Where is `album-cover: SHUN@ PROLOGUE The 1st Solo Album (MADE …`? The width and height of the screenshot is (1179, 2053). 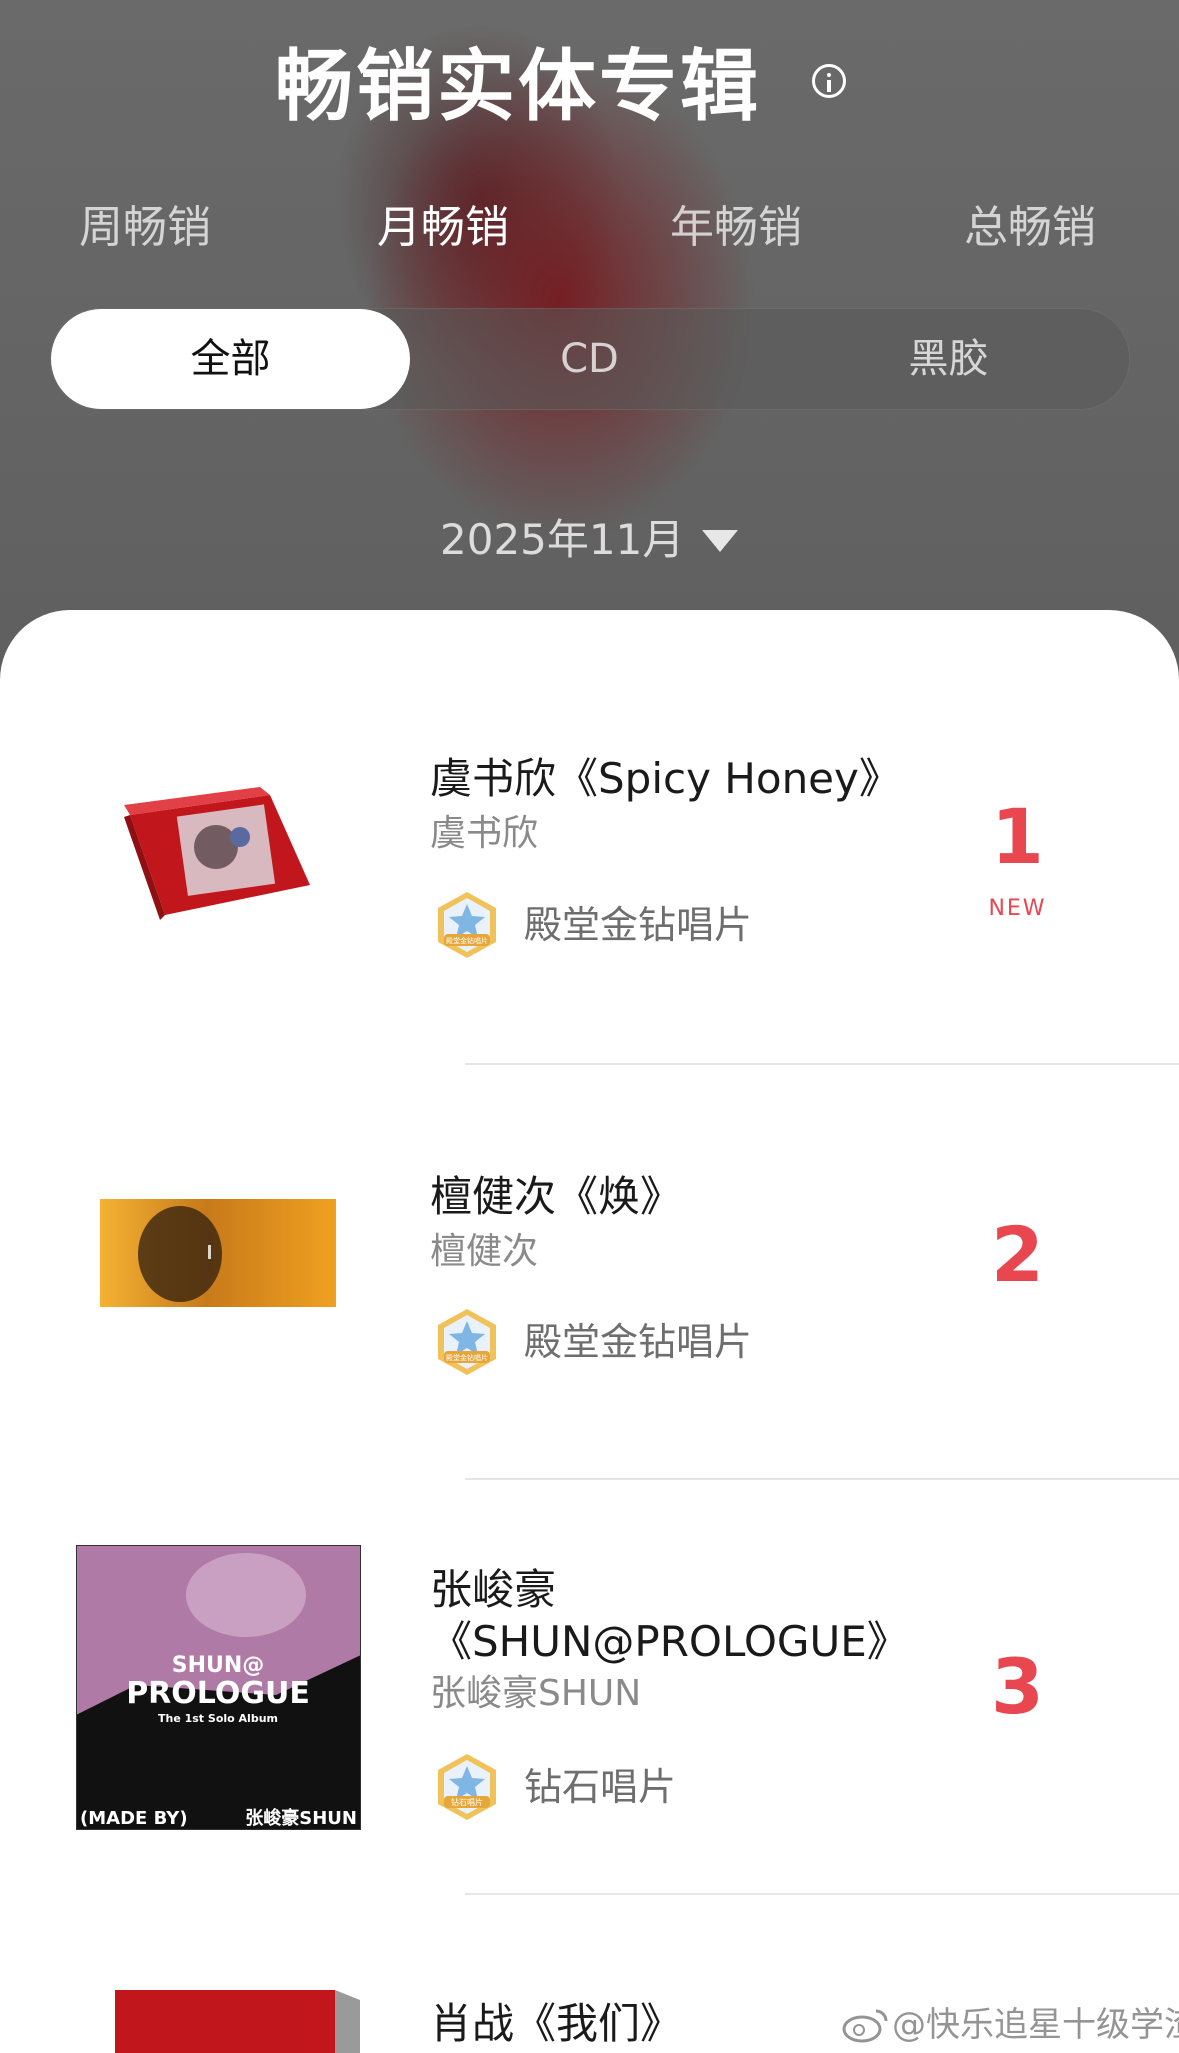
album-cover: SHUN@ PROLOGUE The 1st Solo Album (MADE … is located at coordinates (218, 1687).